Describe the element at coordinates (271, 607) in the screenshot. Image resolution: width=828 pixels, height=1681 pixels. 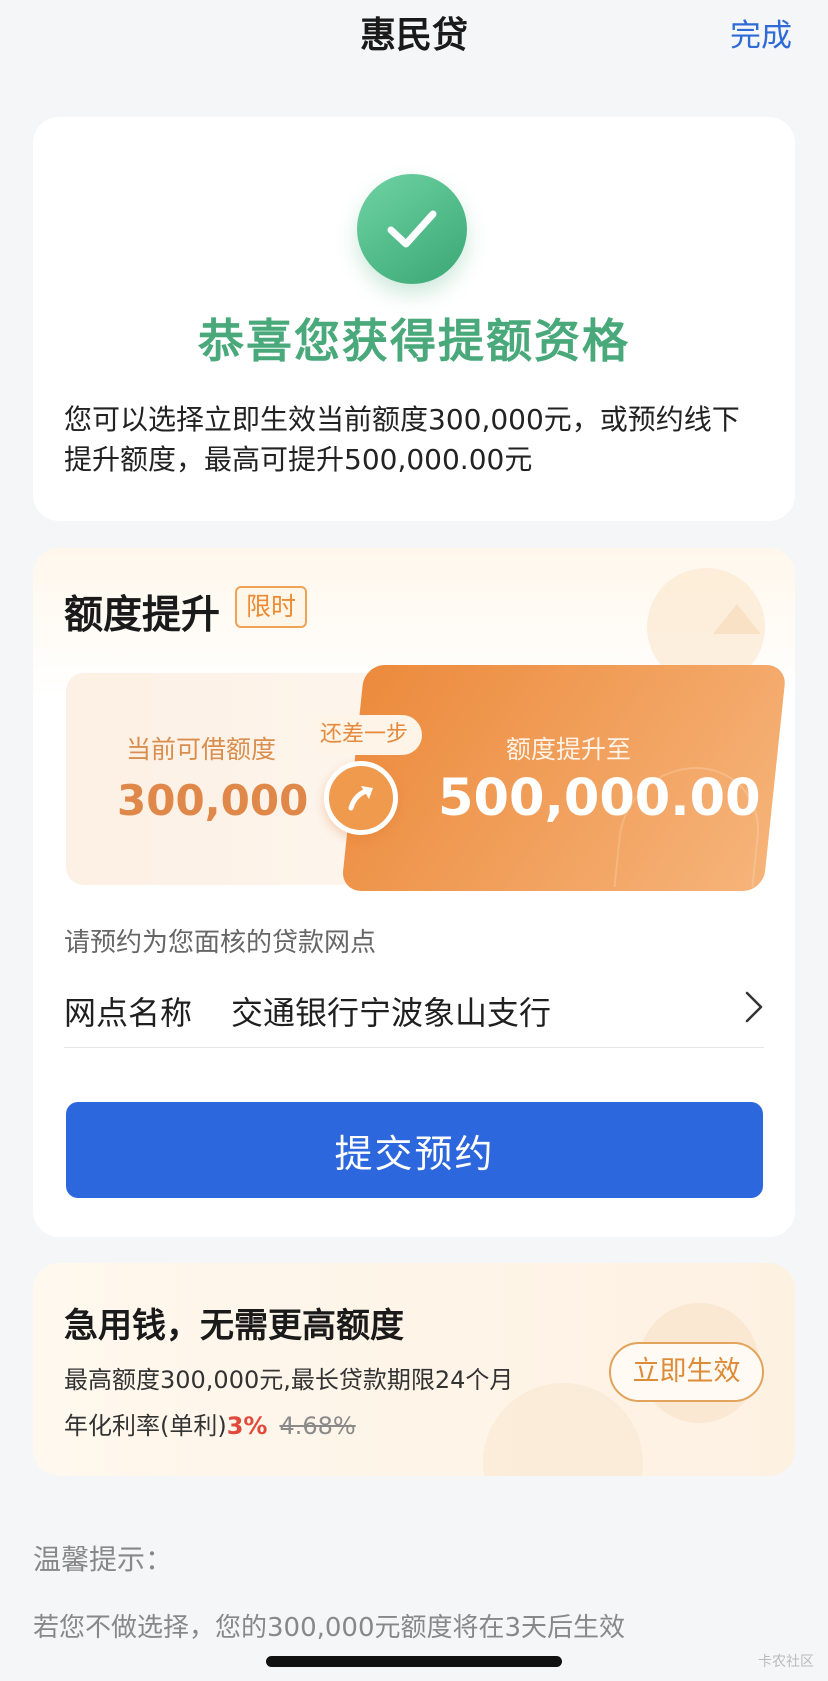
I see `limited-time-badge: 限时` at that location.